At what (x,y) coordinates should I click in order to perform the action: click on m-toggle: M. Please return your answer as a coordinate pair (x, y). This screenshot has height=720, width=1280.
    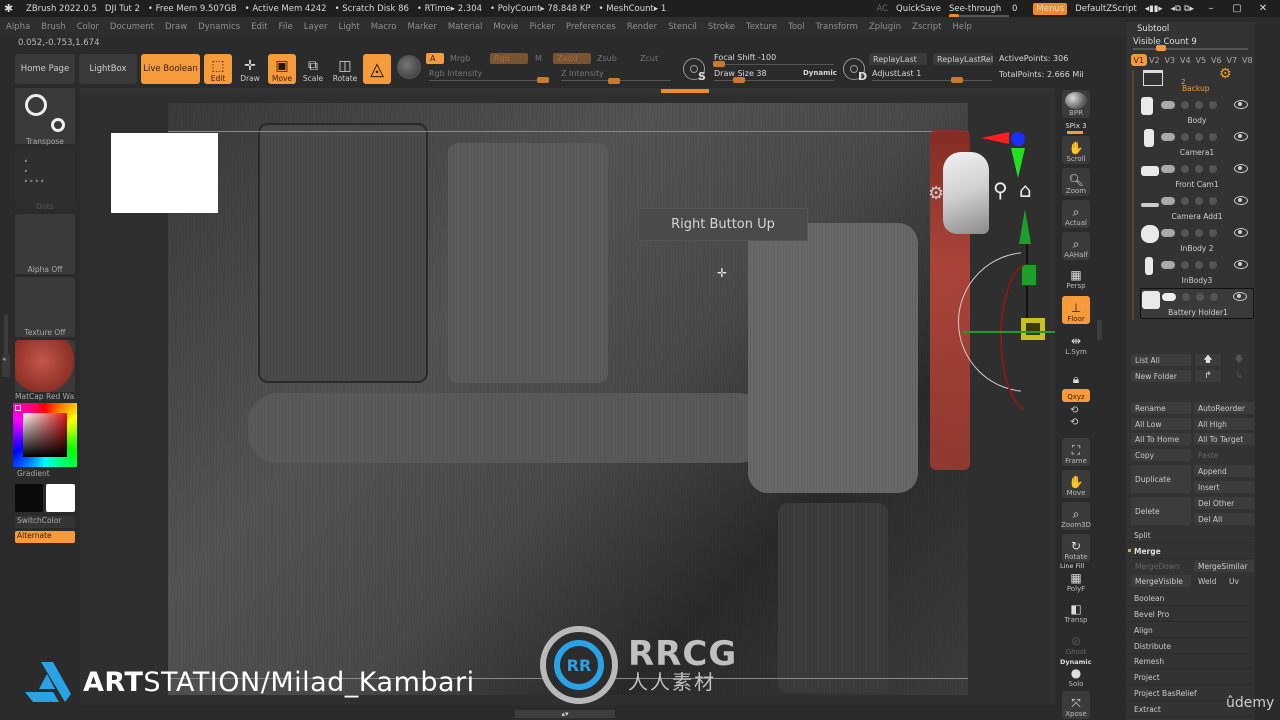
    Looking at the image, I should click on (538, 58).